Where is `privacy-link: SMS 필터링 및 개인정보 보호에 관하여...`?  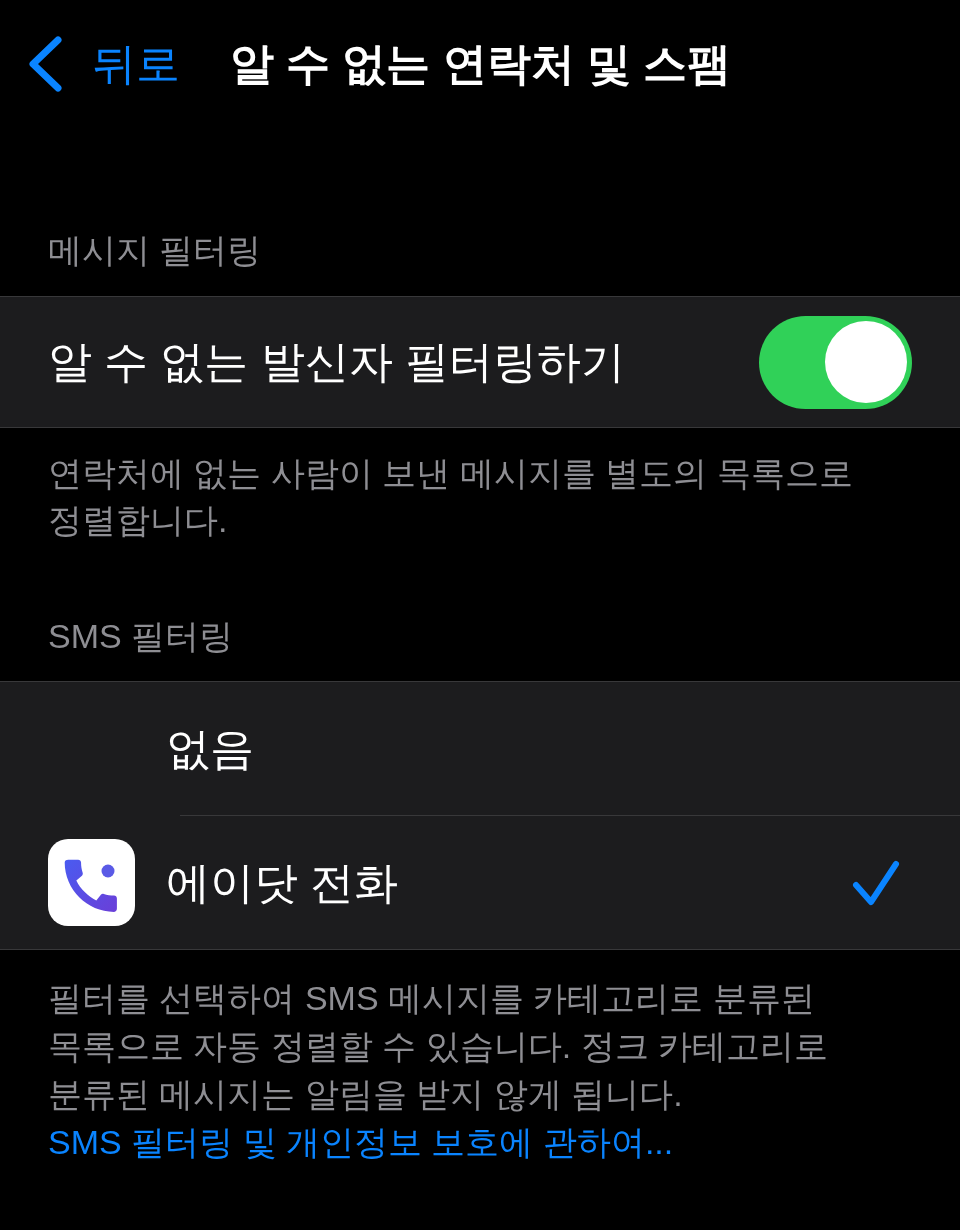
privacy-link: SMS 필터링 및 개인정보 보호에 관하여... is located at coordinates (361, 1142).